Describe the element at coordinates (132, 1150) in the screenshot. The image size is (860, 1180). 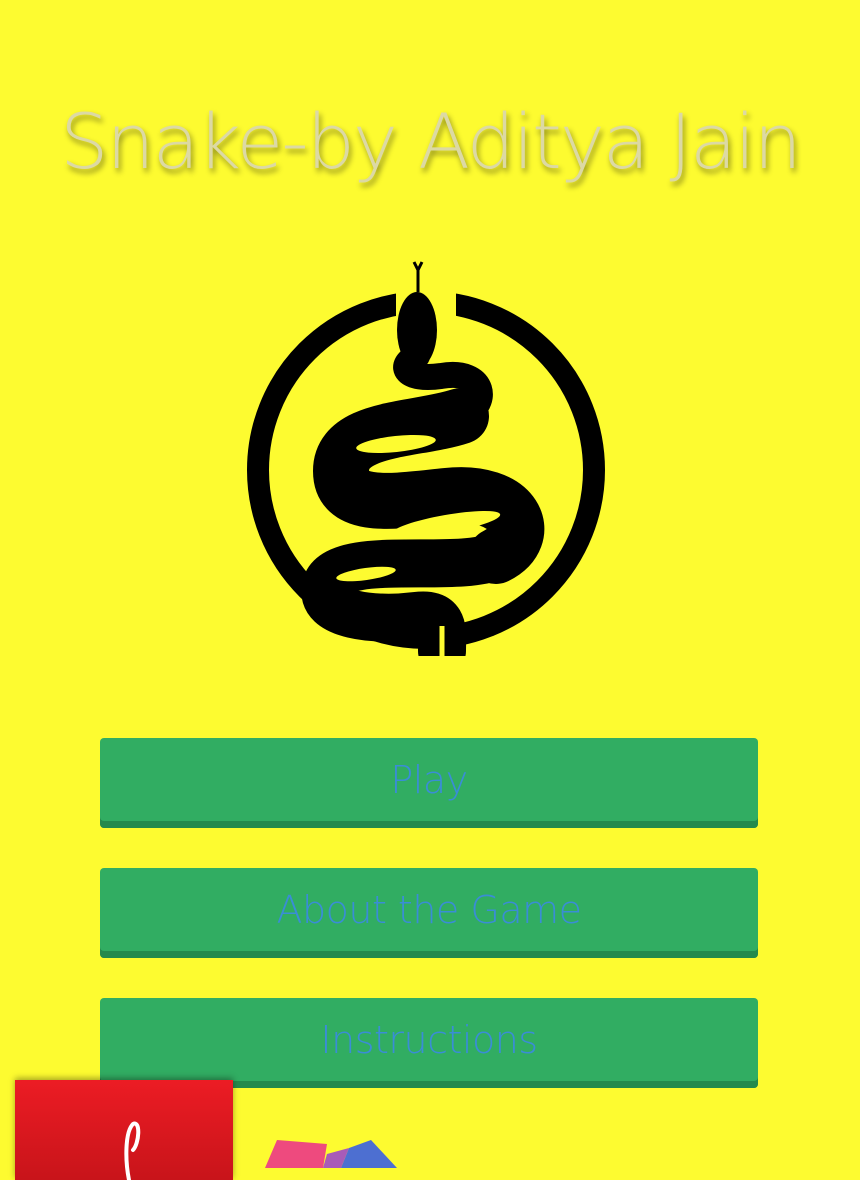
I see `app-logo-icon` at that location.